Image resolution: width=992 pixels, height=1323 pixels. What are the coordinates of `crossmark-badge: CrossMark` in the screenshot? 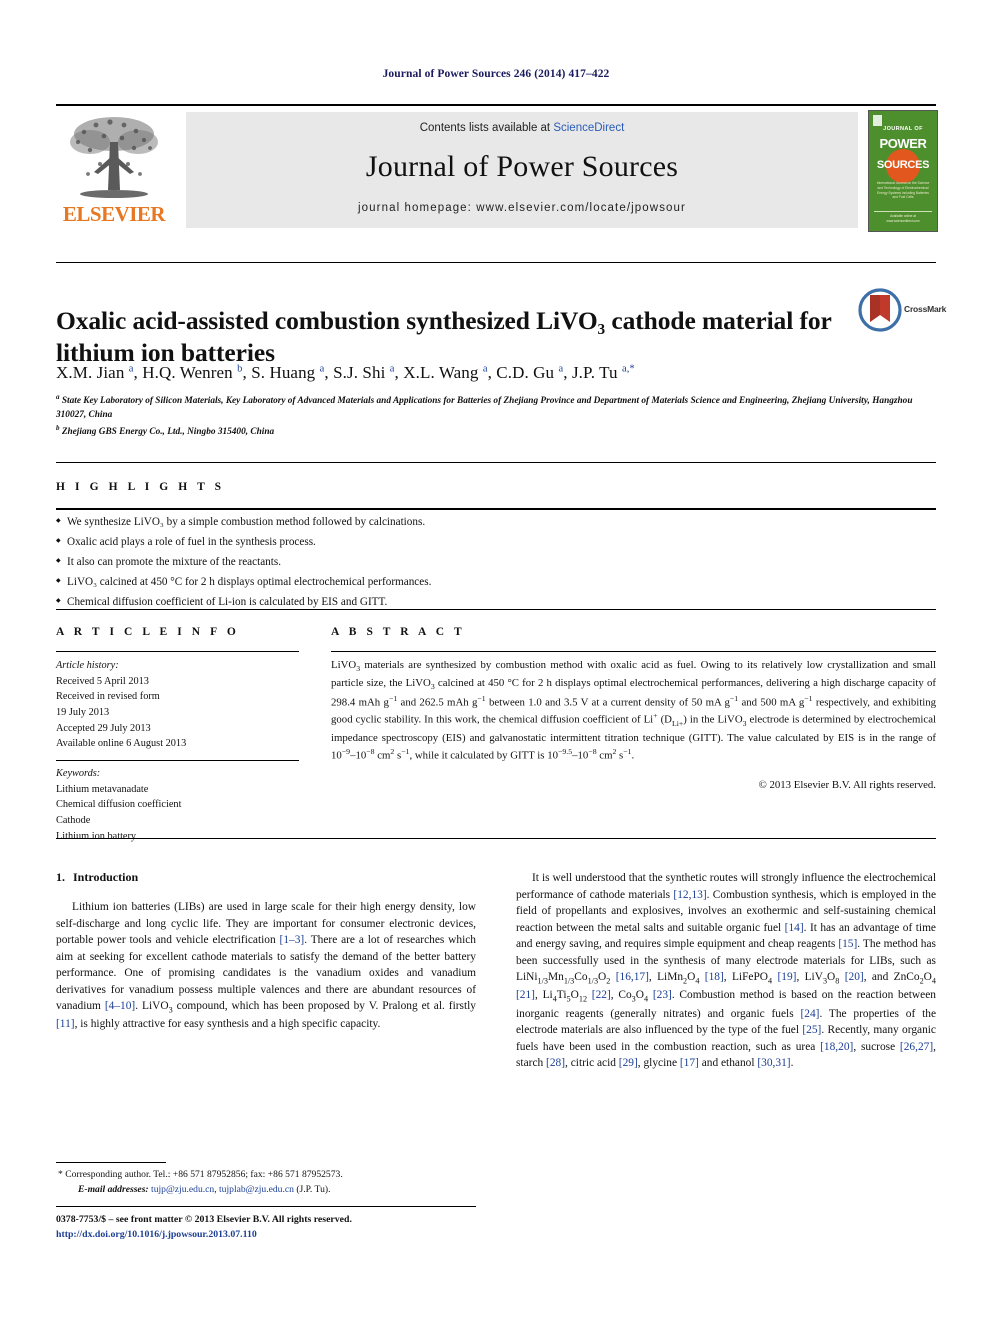 It's located at (902, 311).